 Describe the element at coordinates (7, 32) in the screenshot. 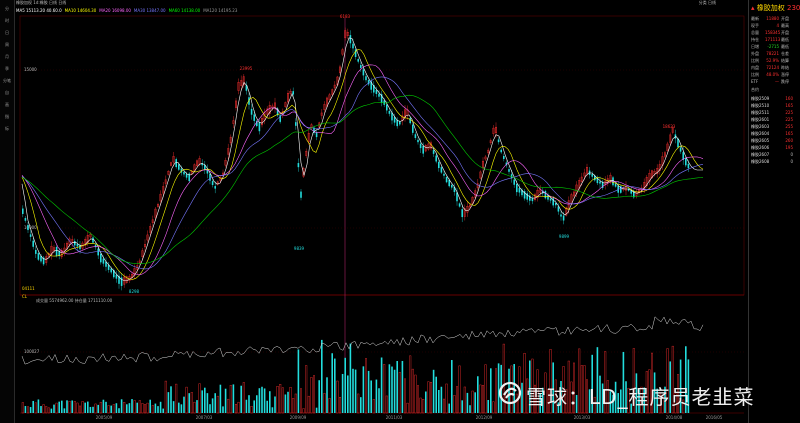

I see `toolbar-item: 日` at that location.